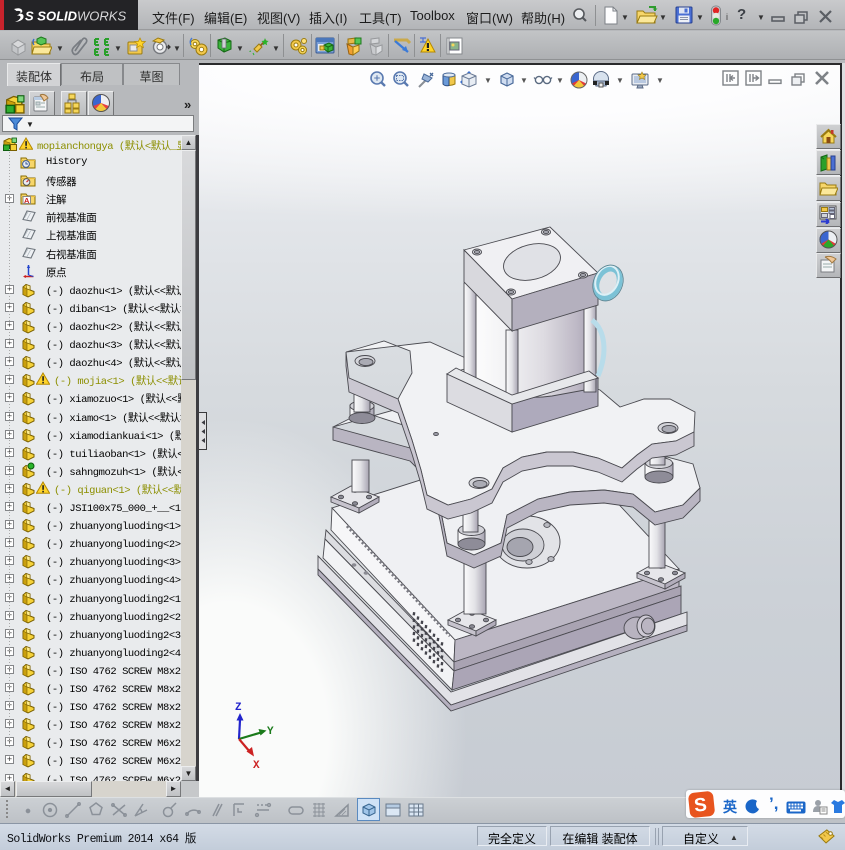 The width and height of the screenshot is (845, 850). What do you see at coordinates (238, 708) in the screenshot?
I see `svg-text: Z` at bounding box center [238, 708].